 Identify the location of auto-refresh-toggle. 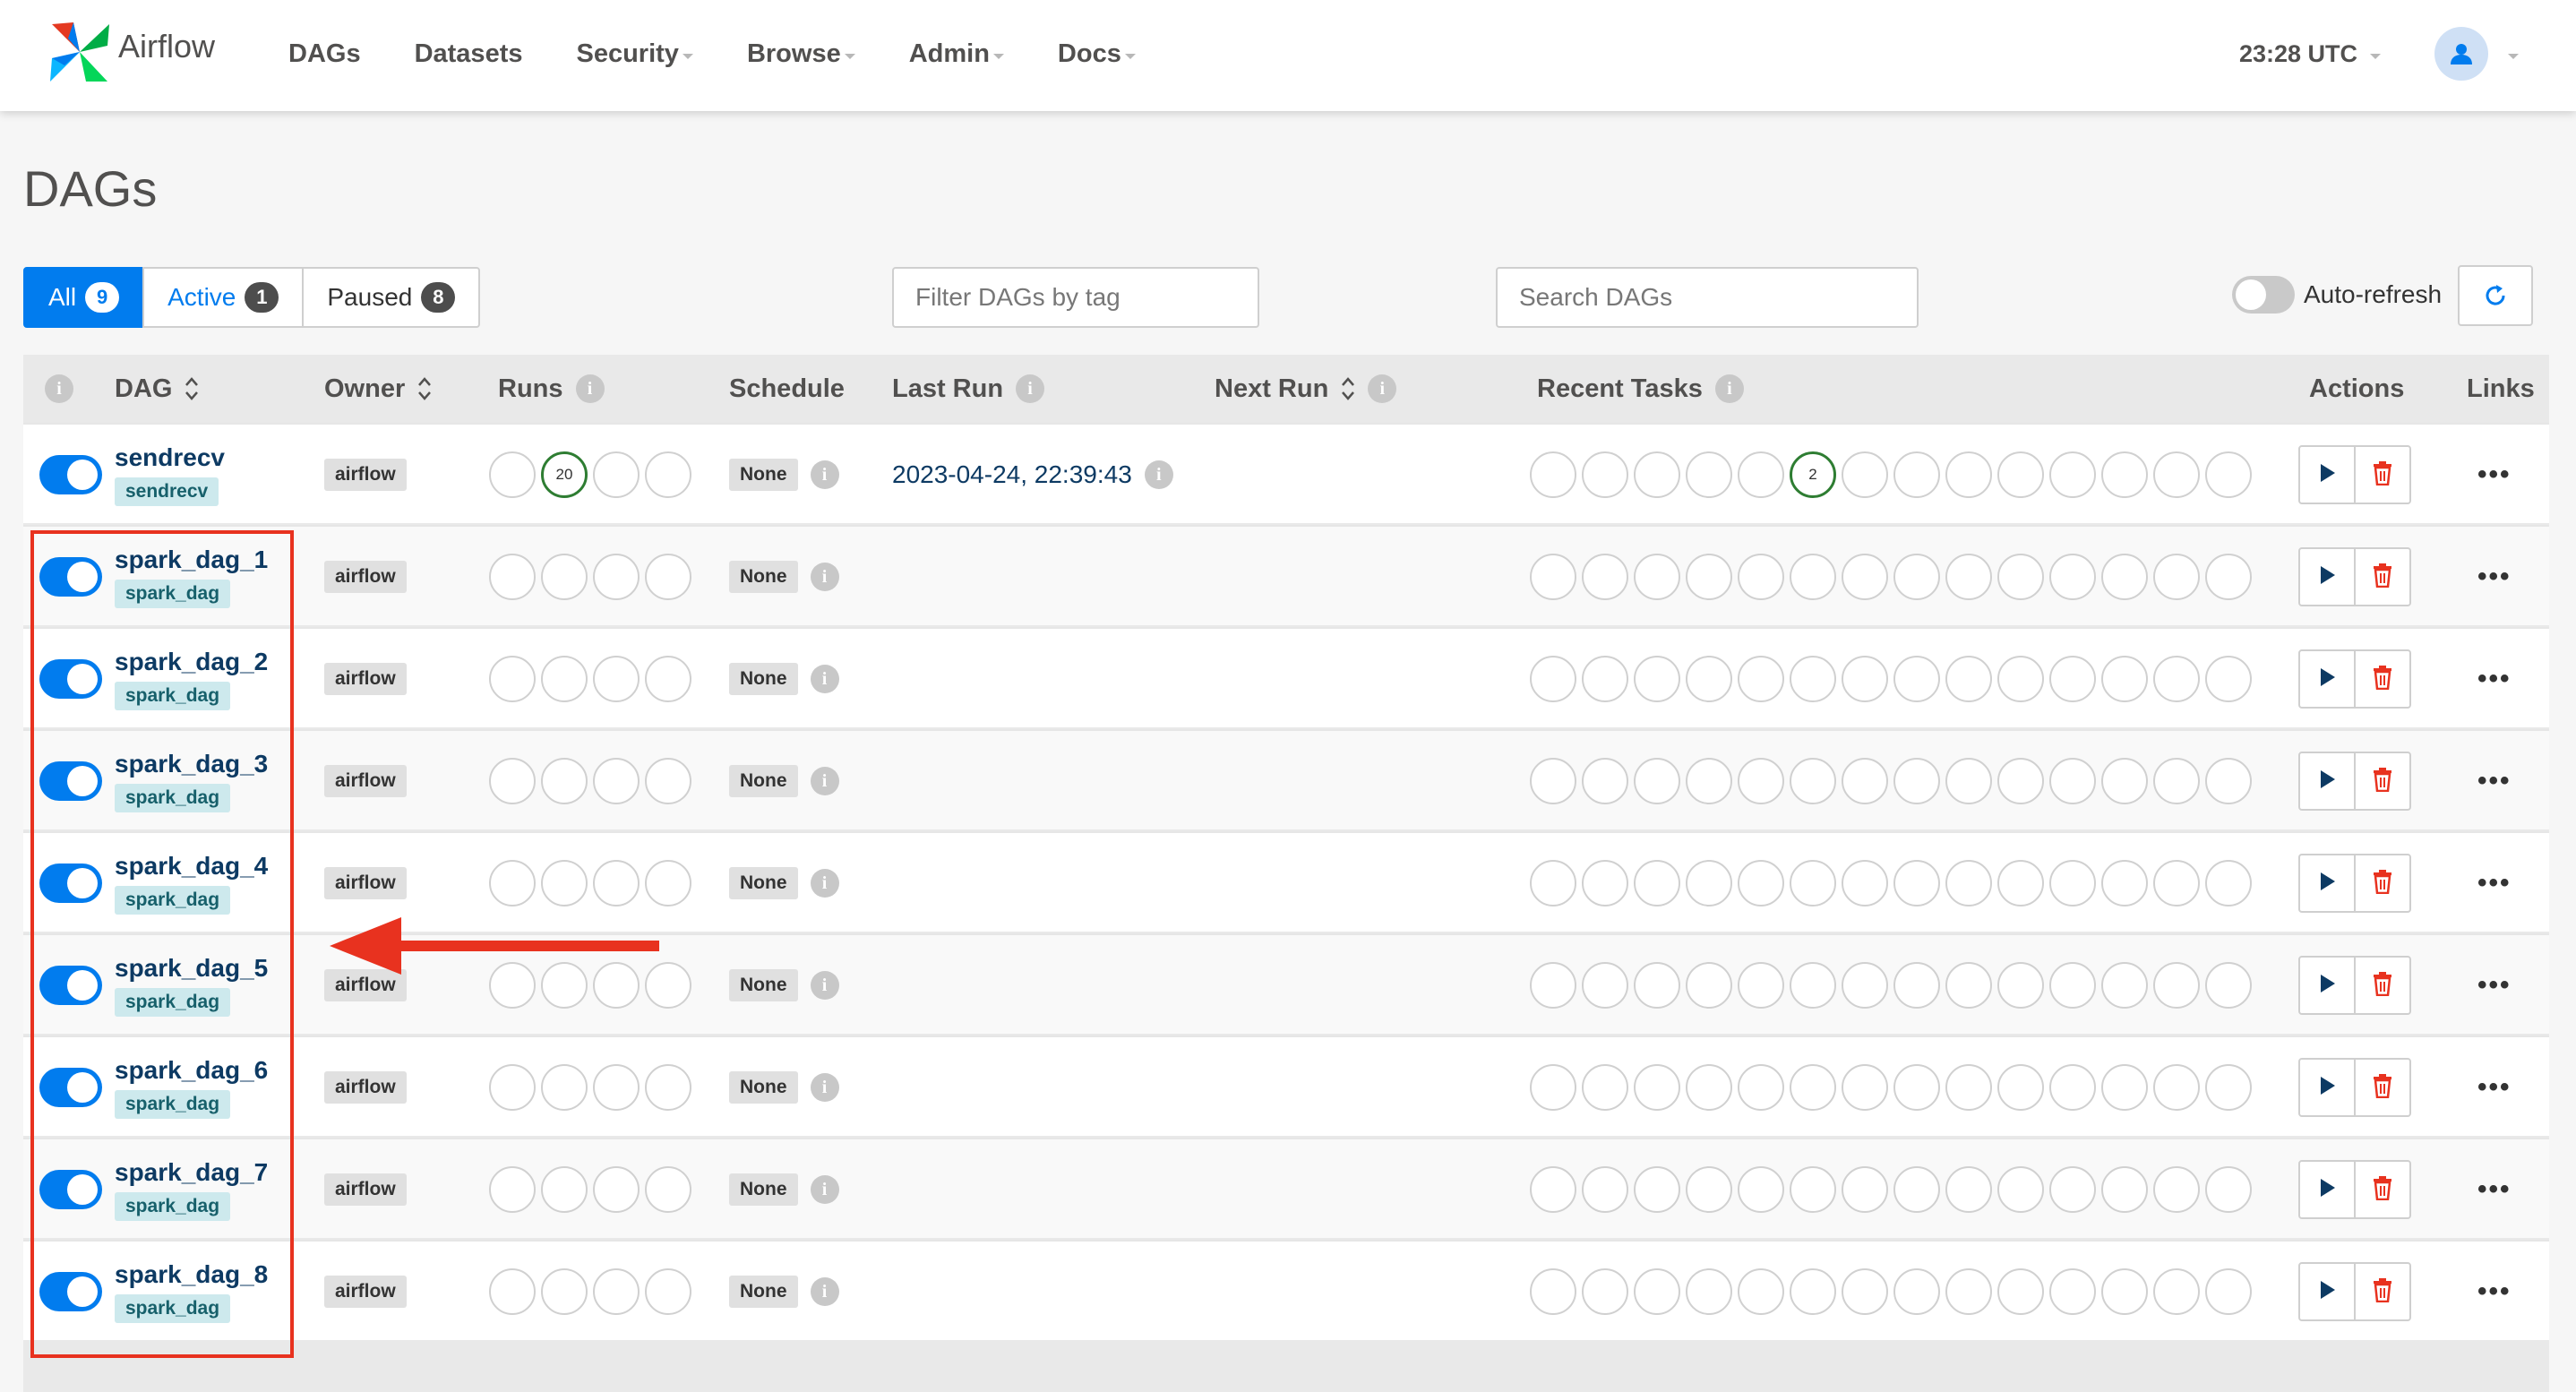
(2263, 295).